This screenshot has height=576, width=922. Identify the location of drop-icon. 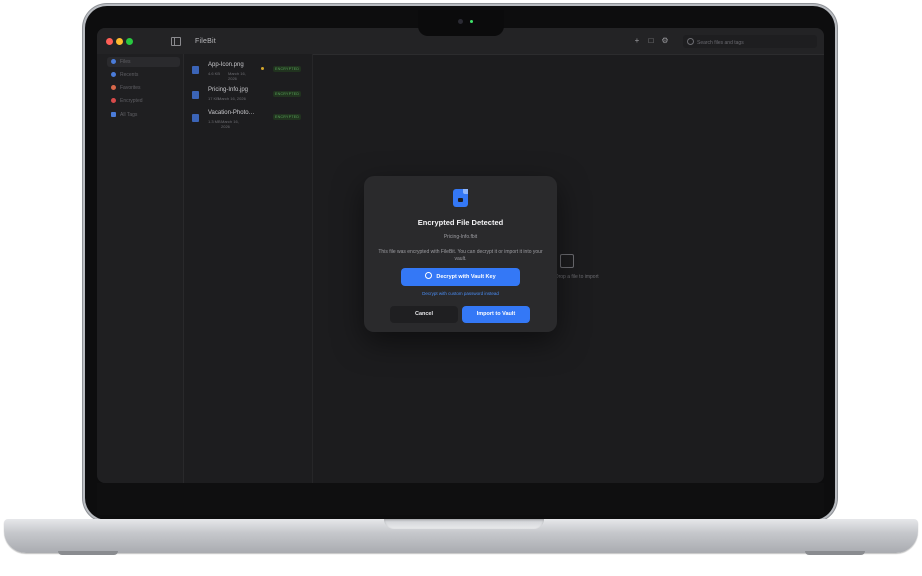
(567, 261).